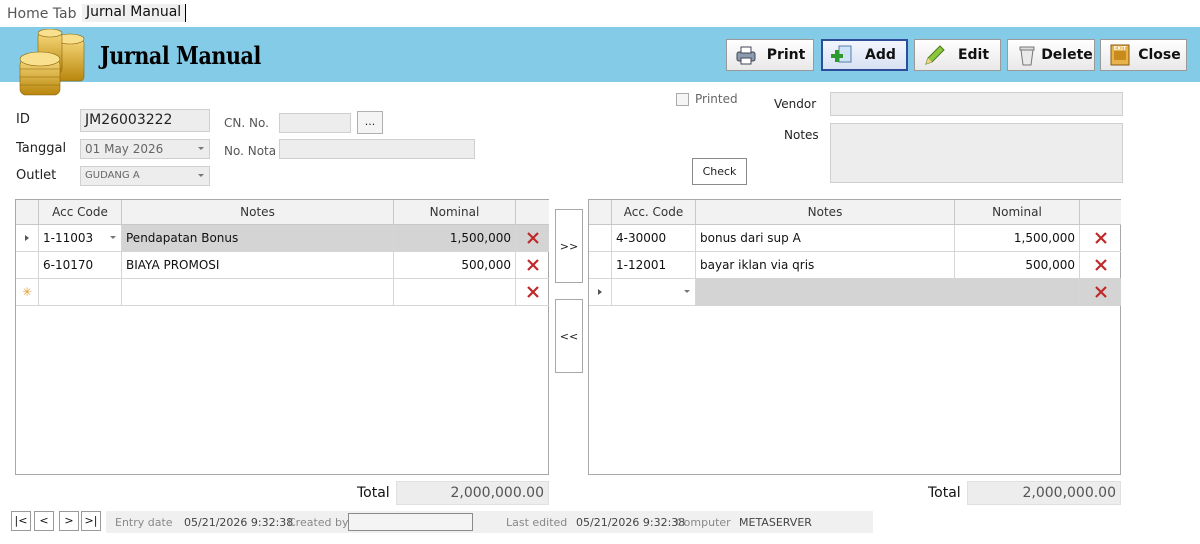  What do you see at coordinates (654, 212) in the screenshot?
I see `column-header-acc-code: Acc. Code` at bounding box center [654, 212].